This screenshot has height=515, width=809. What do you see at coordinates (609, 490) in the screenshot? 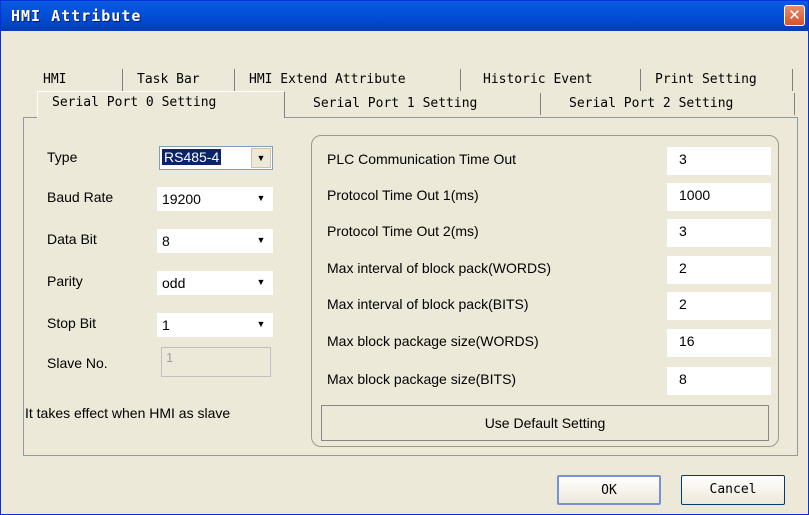
I see `ok-button: OK` at bounding box center [609, 490].